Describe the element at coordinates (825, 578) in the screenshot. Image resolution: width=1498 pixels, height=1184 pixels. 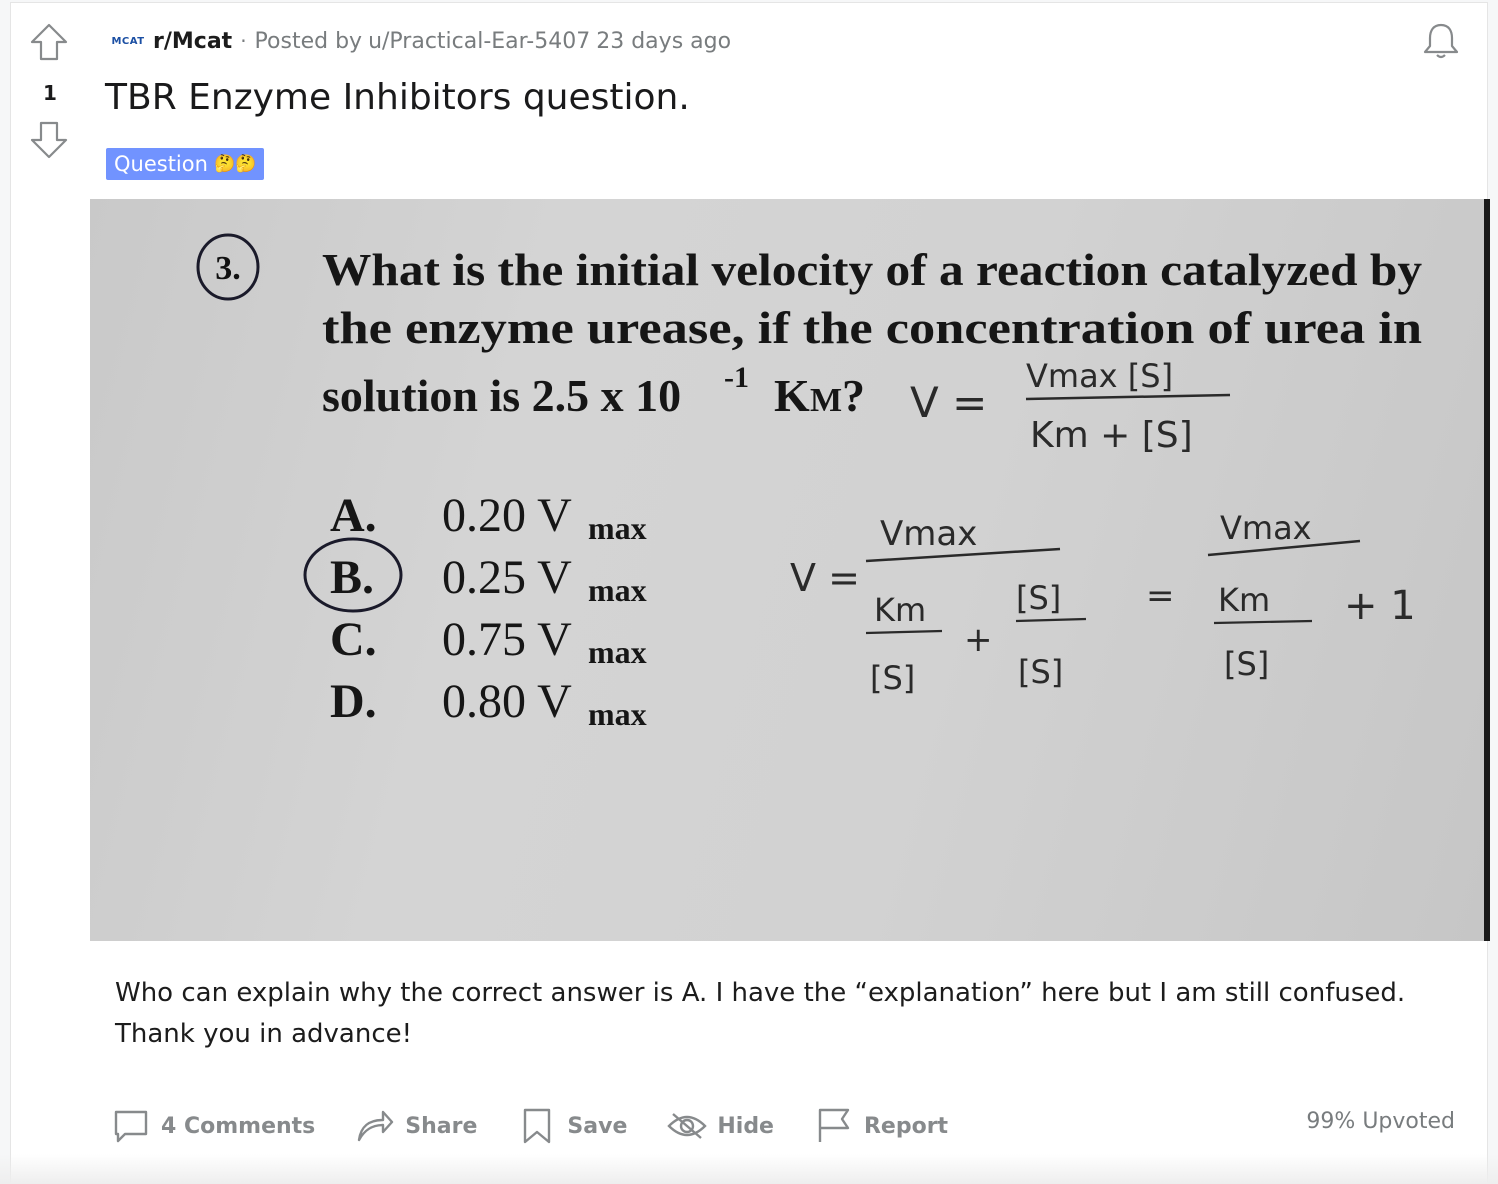
I see `hw-v2: V =` at that location.